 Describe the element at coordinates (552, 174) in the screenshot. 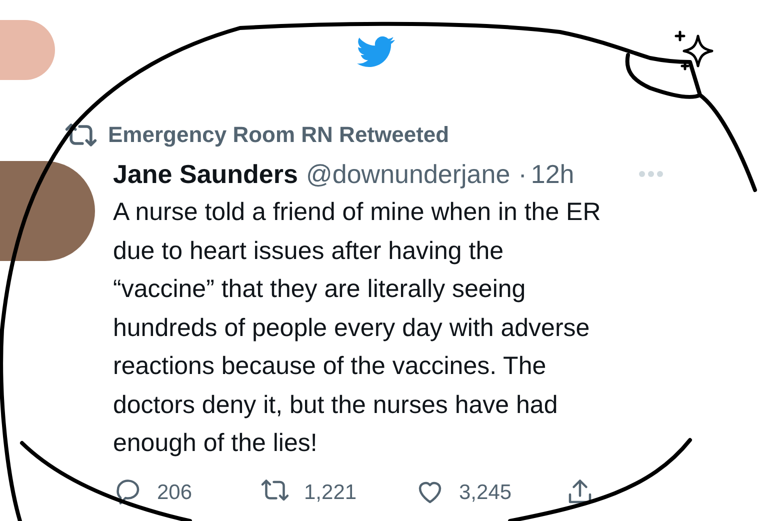

I see `timestamp: 12h` at that location.